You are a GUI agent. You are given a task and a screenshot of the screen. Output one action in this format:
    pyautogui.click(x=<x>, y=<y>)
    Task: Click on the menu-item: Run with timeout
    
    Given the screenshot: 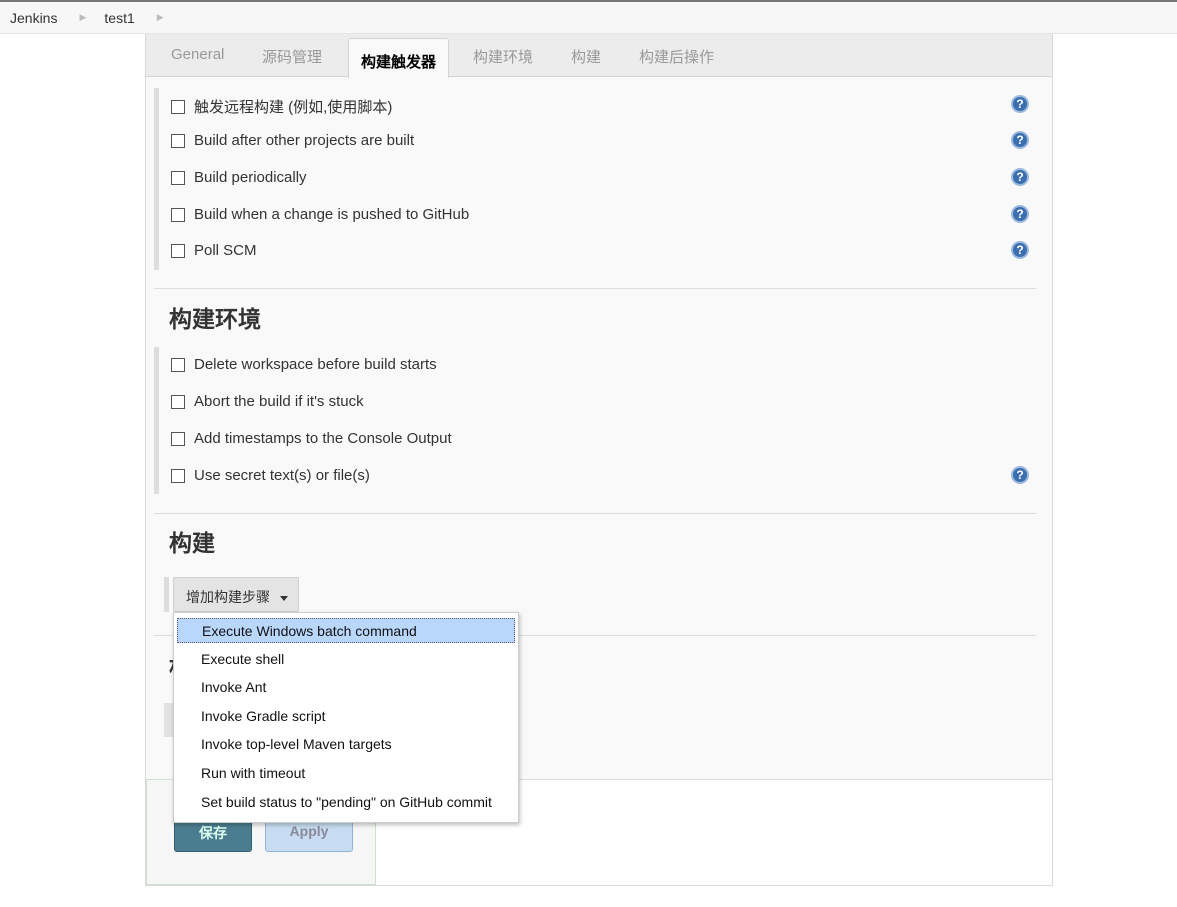 What is the action you would take?
    pyautogui.click(x=346, y=773)
    